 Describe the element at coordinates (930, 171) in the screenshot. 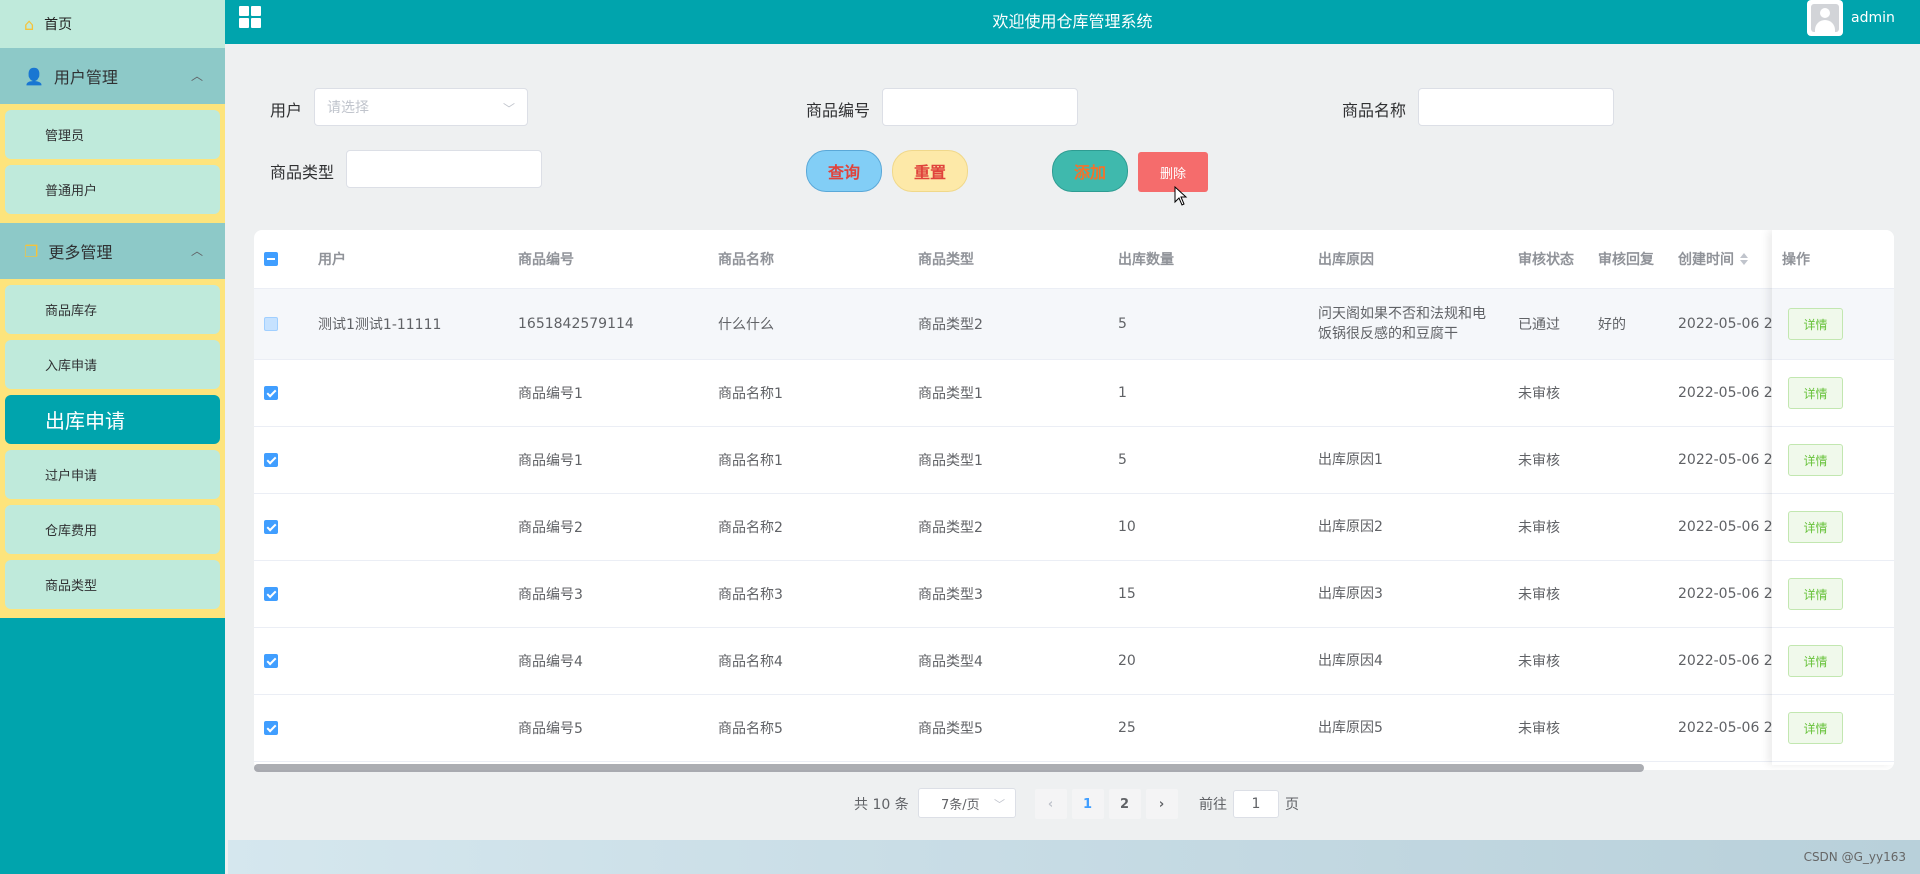

I see `reset-button: 重置` at that location.